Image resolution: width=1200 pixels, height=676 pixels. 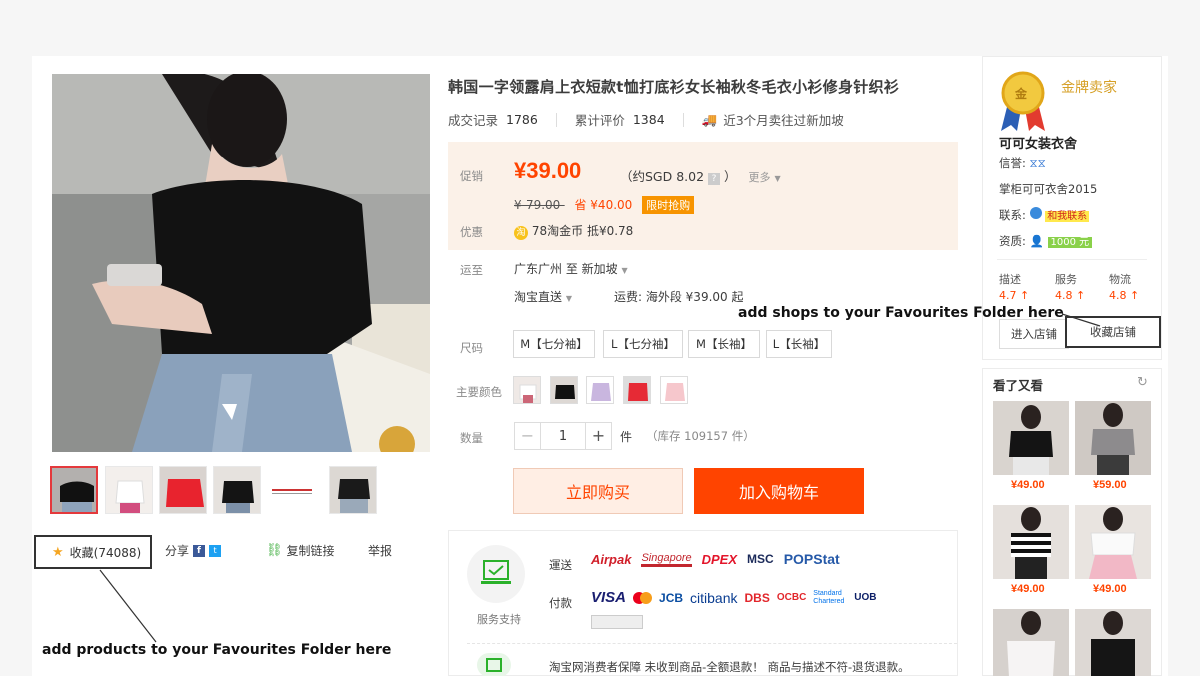 What do you see at coordinates (528, 436) in the screenshot?
I see `minus-button: −` at bounding box center [528, 436].